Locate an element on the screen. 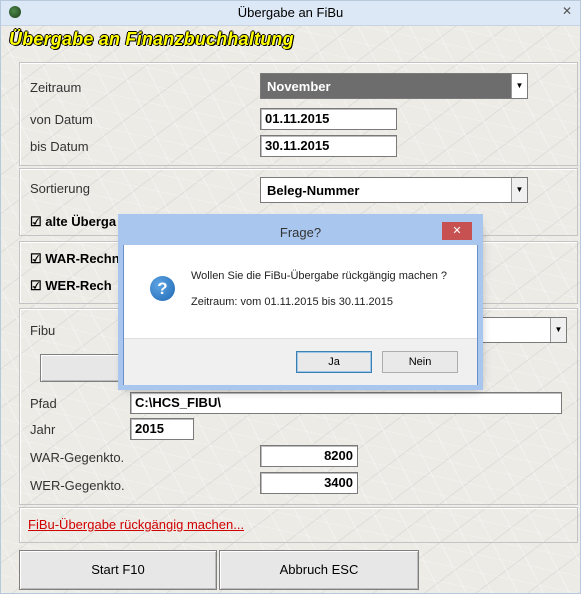 The width and height of the screenshot is (581, 594). war-gegenkonto-field: 8200 is located at coordinates (309, 456).